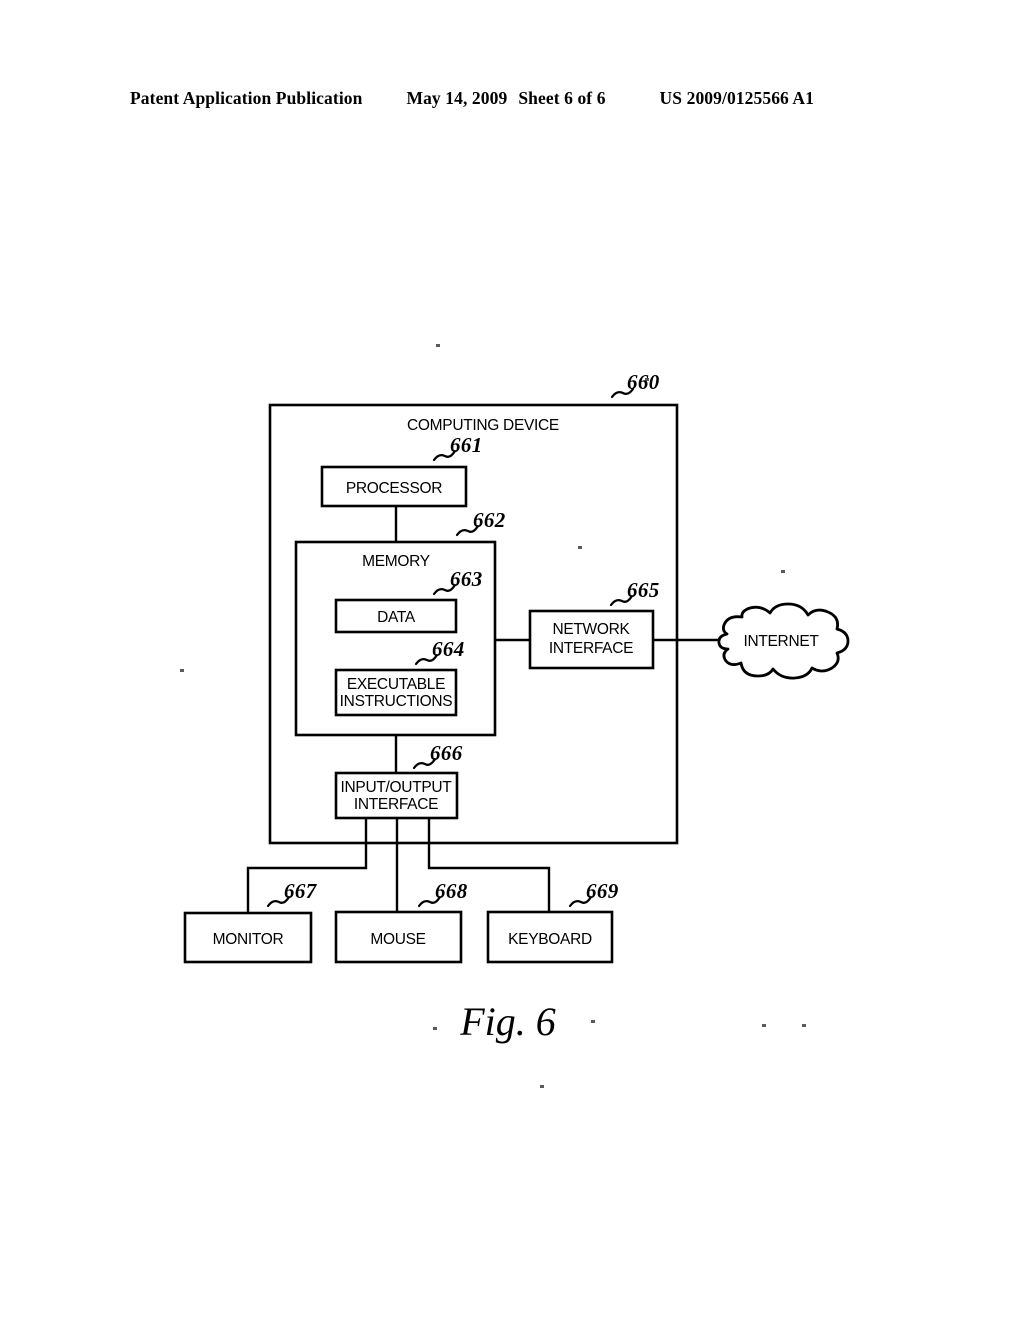 This screenshot has height=1320, width=1024. Describe the element at coordinates (396, 701) in the screenshot. I see `executable-instructions-label-line2: INSTRUCTIONS` at that location.